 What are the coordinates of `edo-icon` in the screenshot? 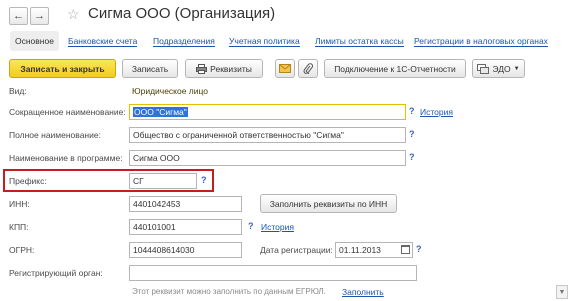 It's located at (483, 68).